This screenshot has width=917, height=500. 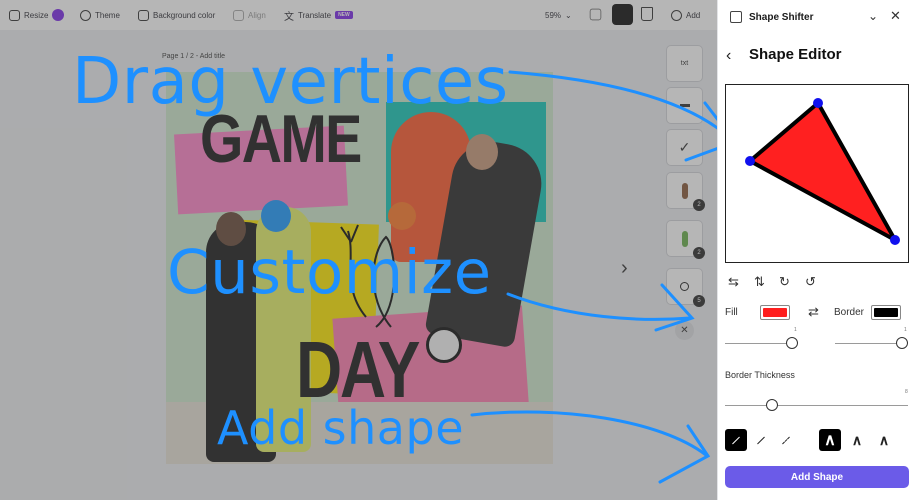 I want to click on rotate-counterclockwise-icon: ↺, so click(x=810, y=282).